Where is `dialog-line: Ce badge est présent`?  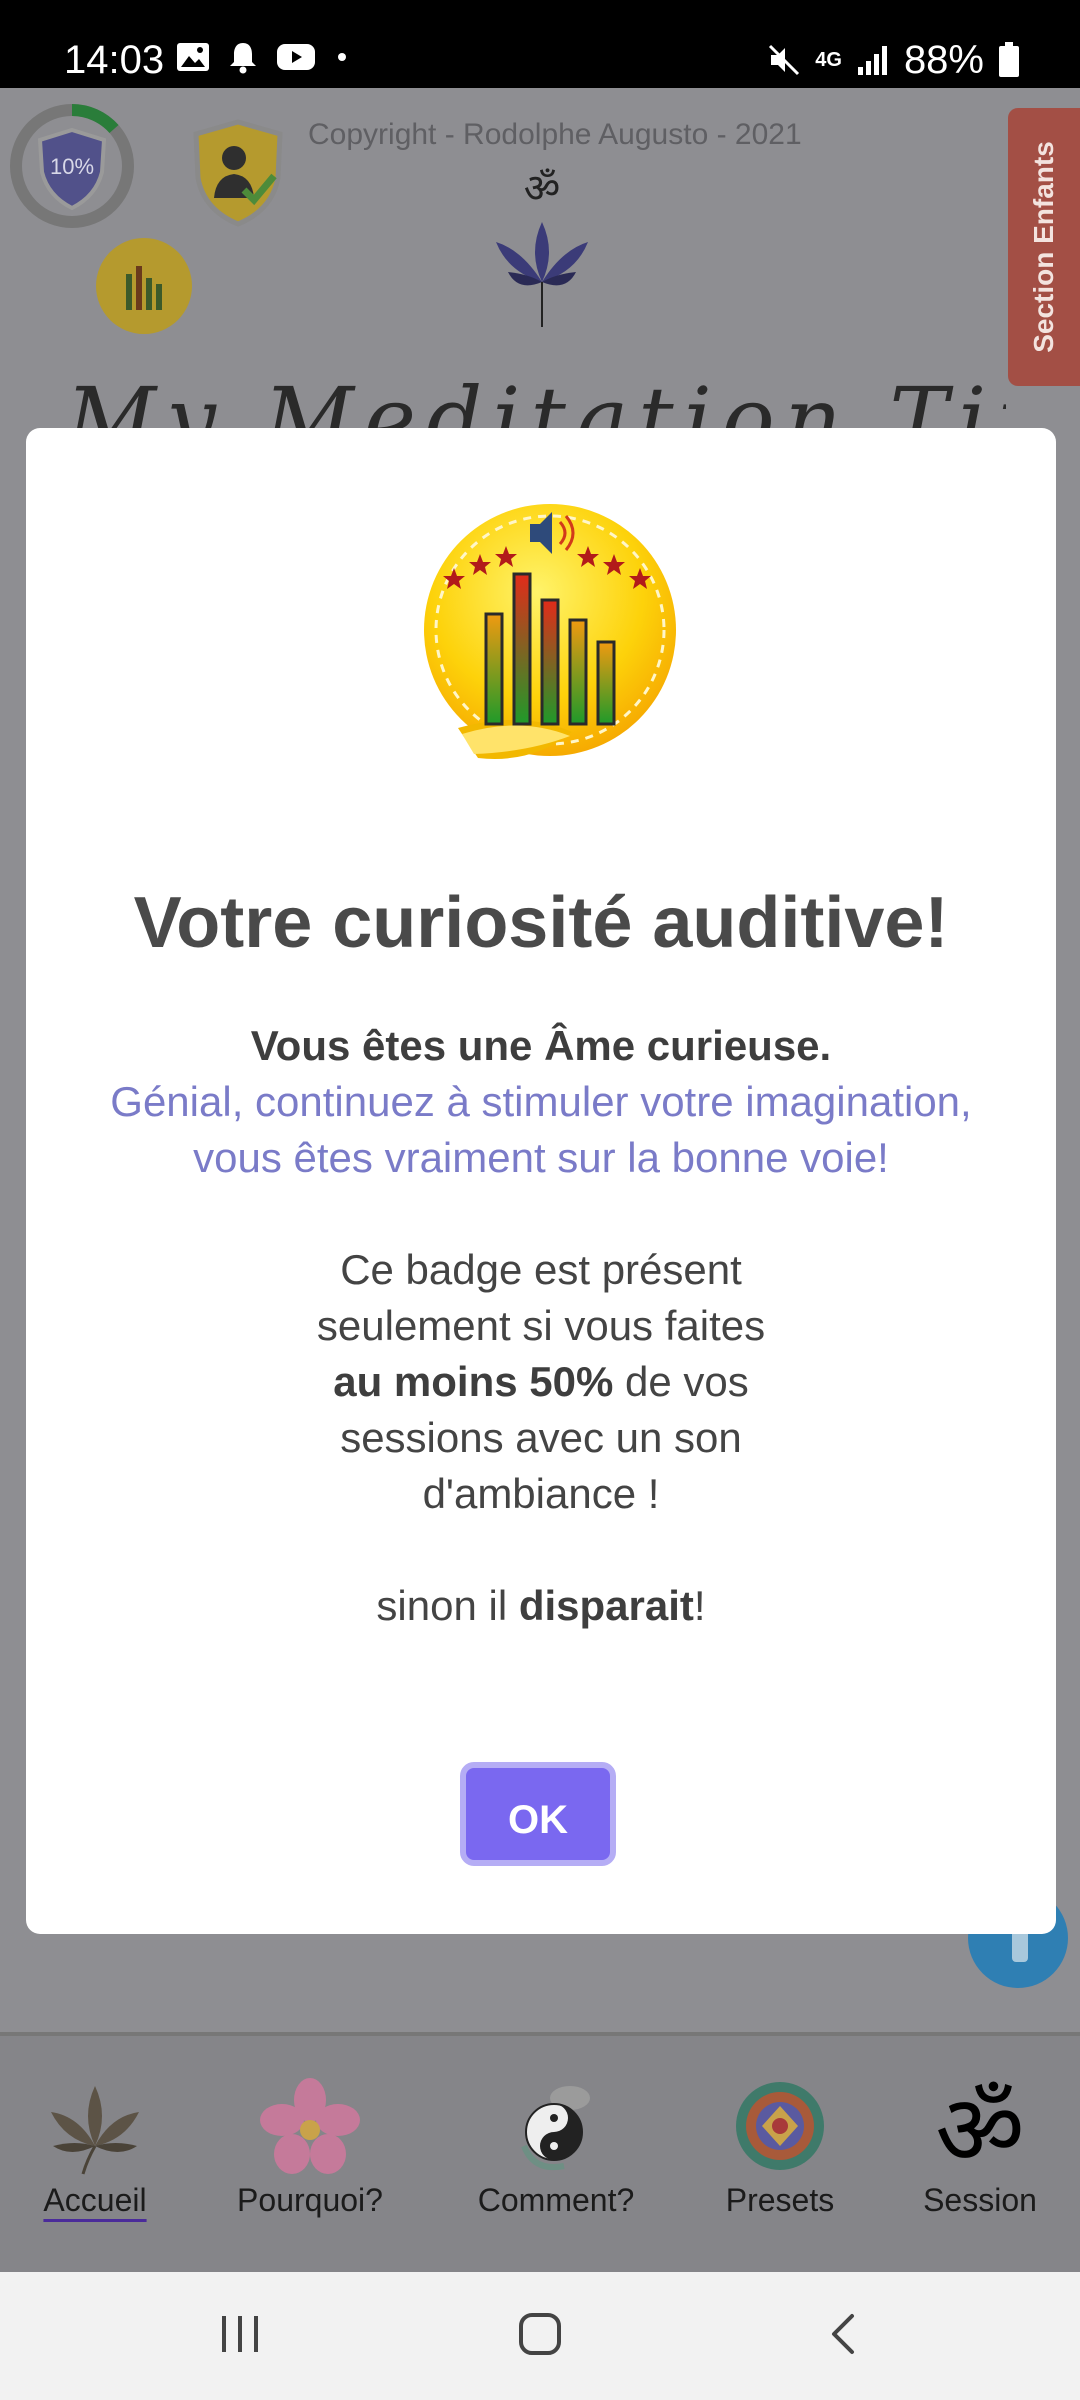
dialog-line: Ce badge est présent is located at coordinates (541, 1269).